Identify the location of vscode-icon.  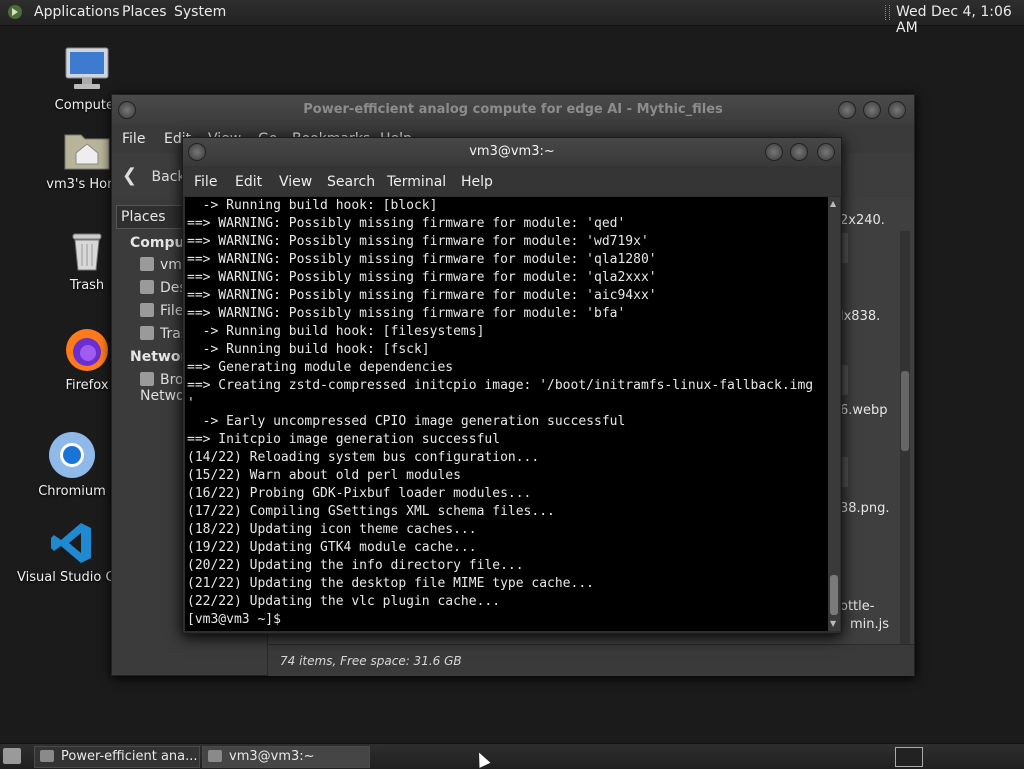
(71, 543).